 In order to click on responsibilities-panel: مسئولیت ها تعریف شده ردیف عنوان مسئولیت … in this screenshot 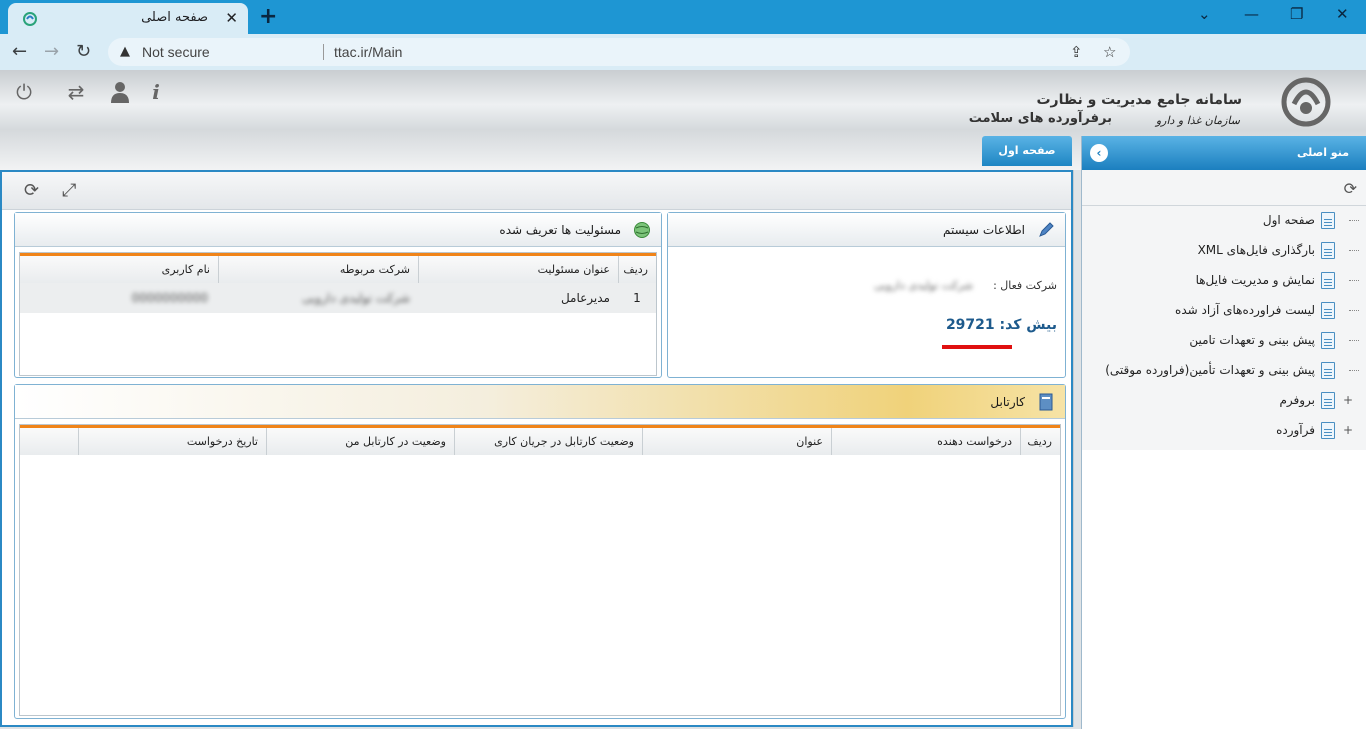, I will do `click(338, 295)`.